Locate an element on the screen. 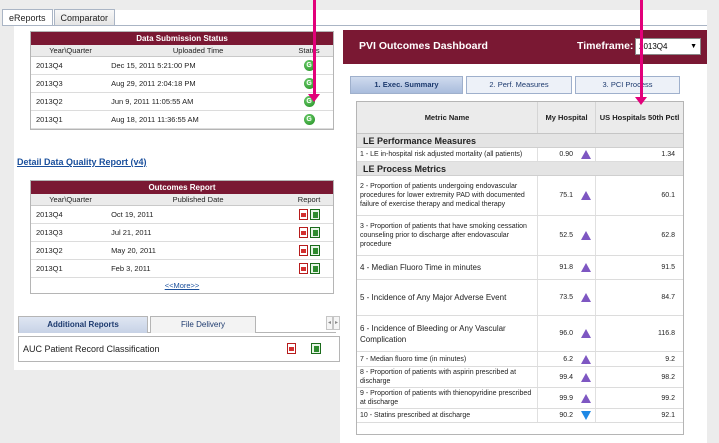 The height and width of the screenshot is (443, 719). table-row: 2013Q1 Feb 3, 2011 is located at coordinates (182, 269).